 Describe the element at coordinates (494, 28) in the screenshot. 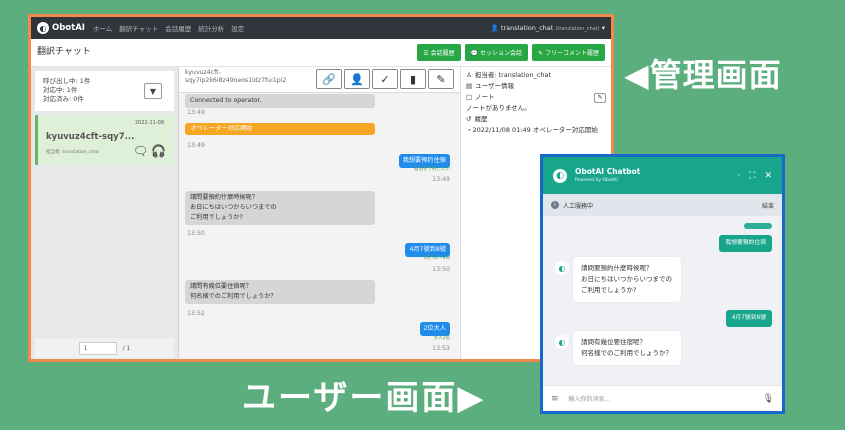

I see `user-icon: 👤` at that location.